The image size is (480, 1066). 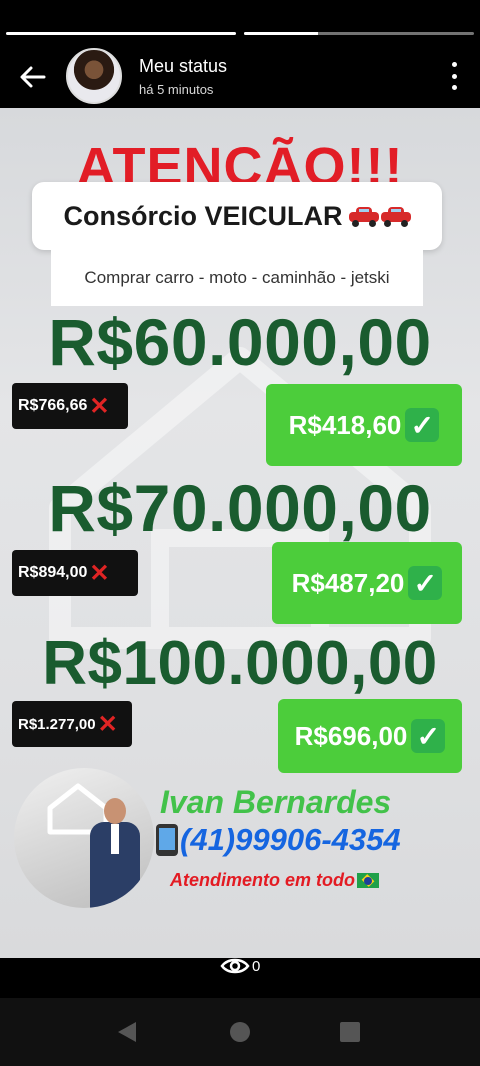 I want to click on system-navigation-bar, so click(x=240, y=1032).